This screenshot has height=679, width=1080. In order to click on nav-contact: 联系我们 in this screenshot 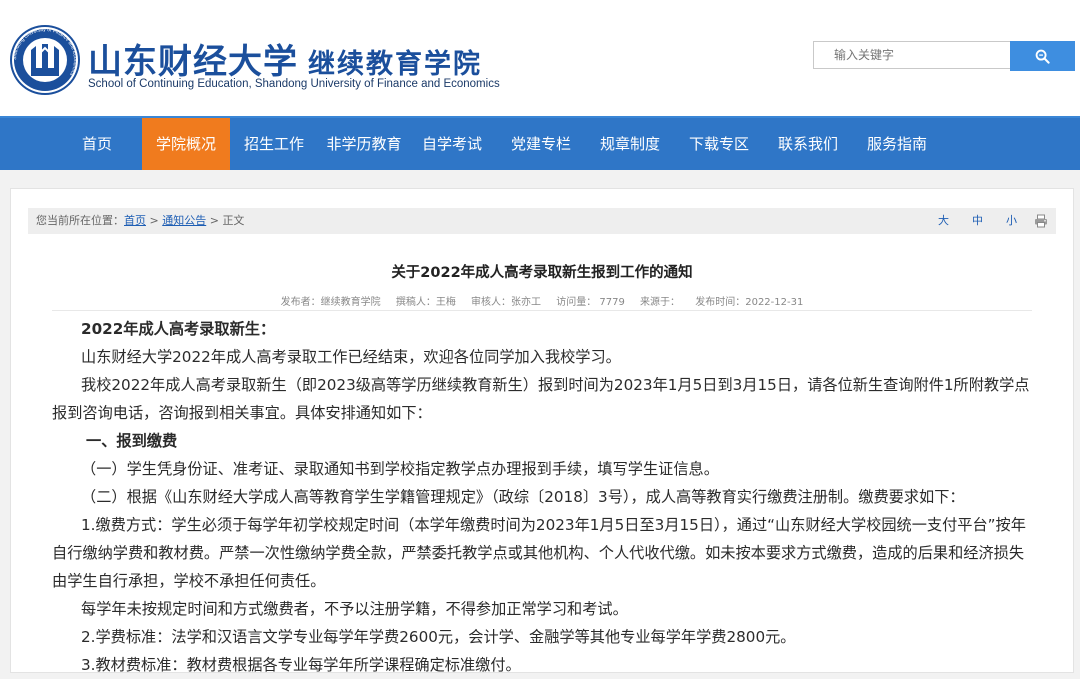, I will do `click(808, 144)`.